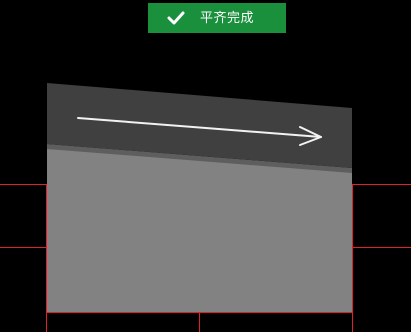 Image resolution: width=411 pixels, height=332 pixels. I want to click on toast-message: 平齐完成, so click(227, 18).